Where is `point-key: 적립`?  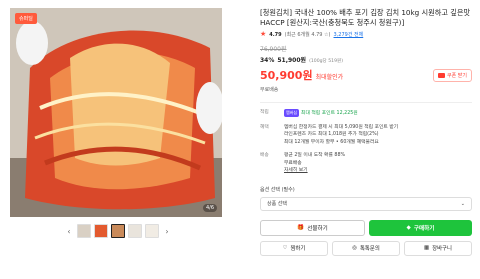
point-key: 적립 is located at coordinates (264, 112).